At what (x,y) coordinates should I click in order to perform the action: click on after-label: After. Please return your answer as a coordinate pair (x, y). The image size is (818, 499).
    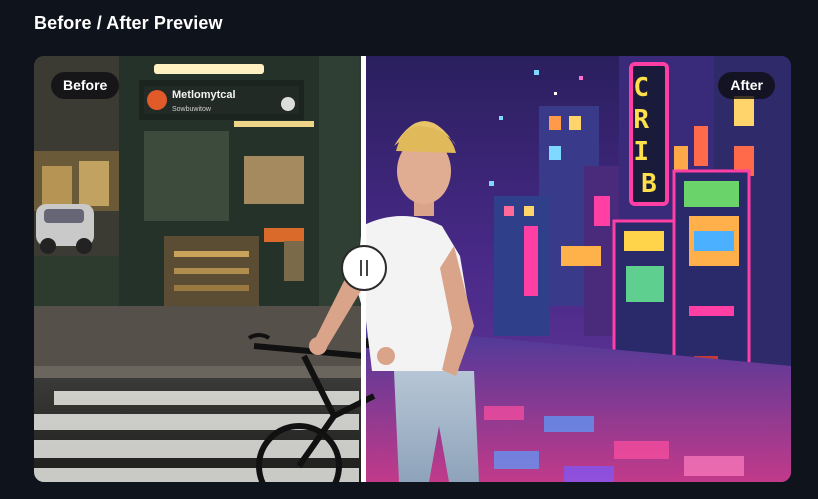
    Looking at the image, I should click on (746, 85).